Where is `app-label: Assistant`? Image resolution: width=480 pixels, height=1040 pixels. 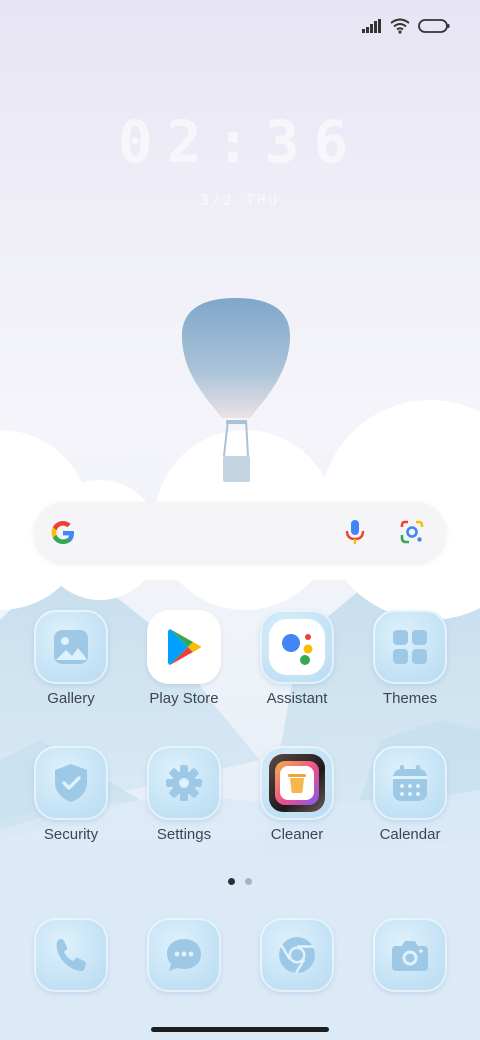 app-label: Assistant is located at coordinates (297, 698).